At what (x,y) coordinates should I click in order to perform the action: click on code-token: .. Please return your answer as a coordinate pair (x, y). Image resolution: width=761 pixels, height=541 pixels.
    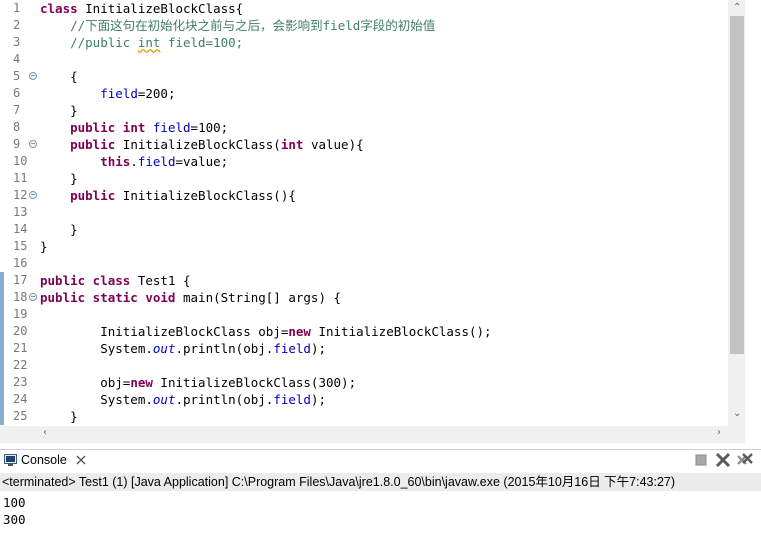
    Looking at the image, I should click on (134, 161).